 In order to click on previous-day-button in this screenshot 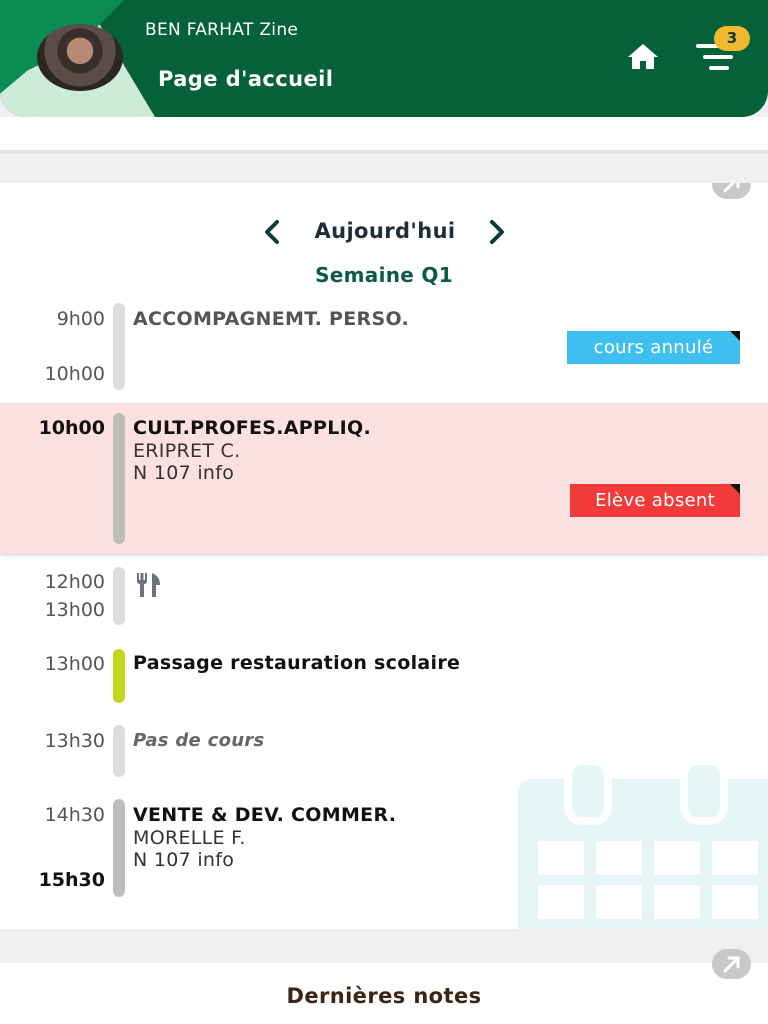, I will do `click(272, 232)`.